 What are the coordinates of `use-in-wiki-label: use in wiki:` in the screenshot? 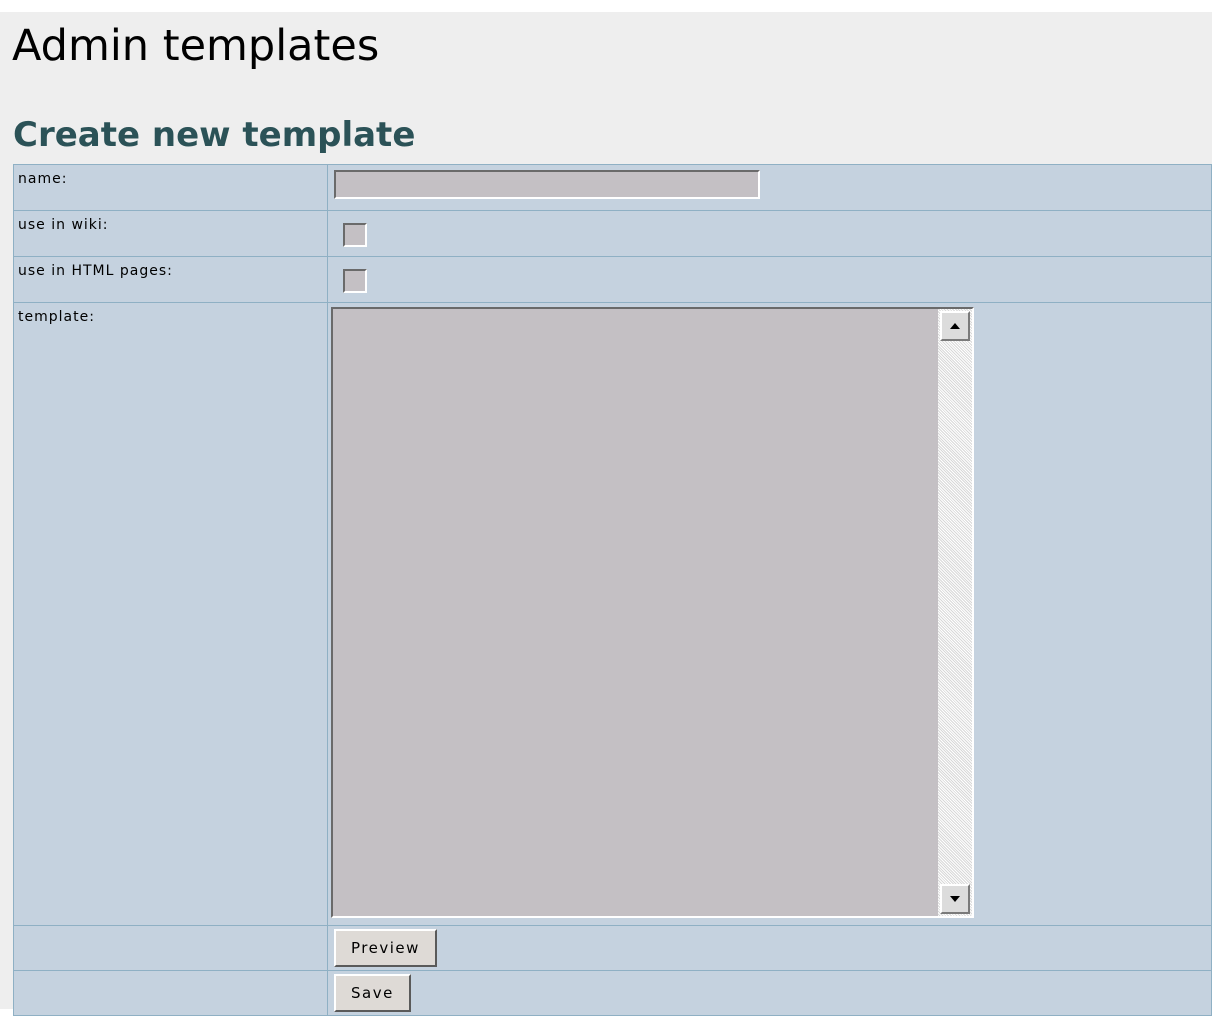 It's located at (63, 225).